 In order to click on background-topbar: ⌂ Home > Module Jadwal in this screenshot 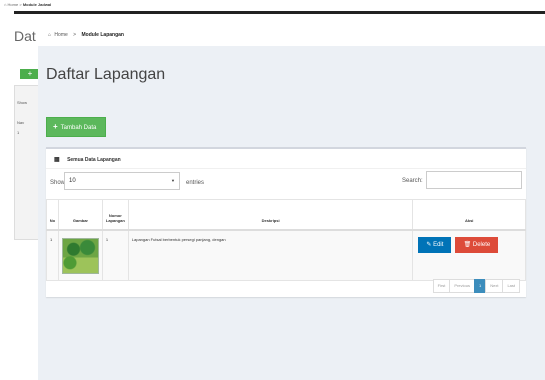, I will do `click(272, 5)`.